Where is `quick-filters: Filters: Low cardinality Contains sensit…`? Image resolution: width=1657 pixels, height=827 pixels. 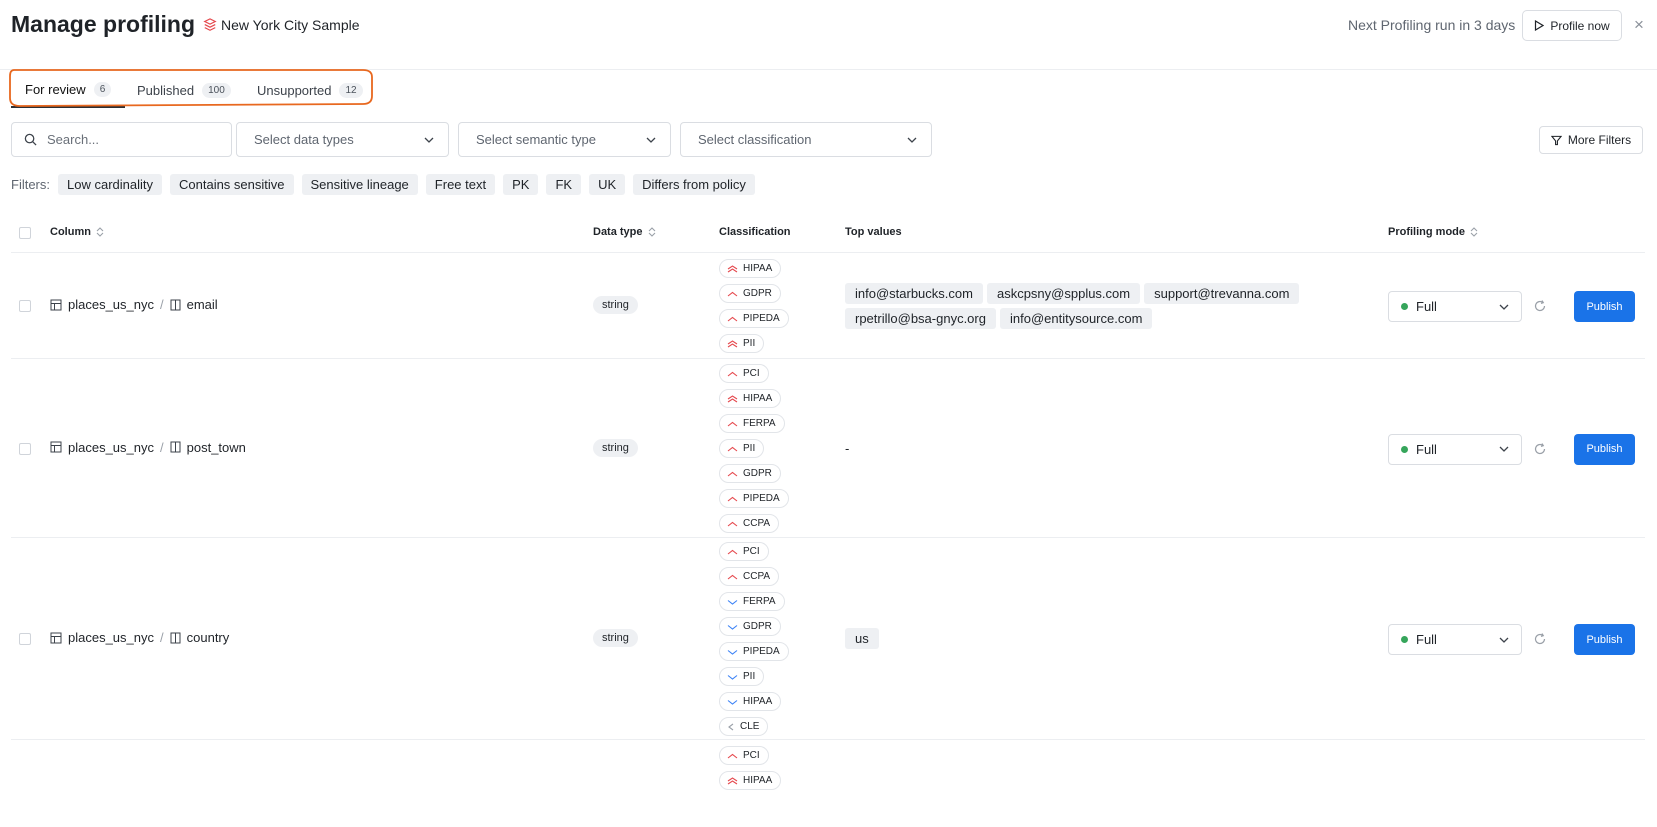
quick-filters: Filters: Low cardinality Contains sensit… is located at coordinates (383, 184).